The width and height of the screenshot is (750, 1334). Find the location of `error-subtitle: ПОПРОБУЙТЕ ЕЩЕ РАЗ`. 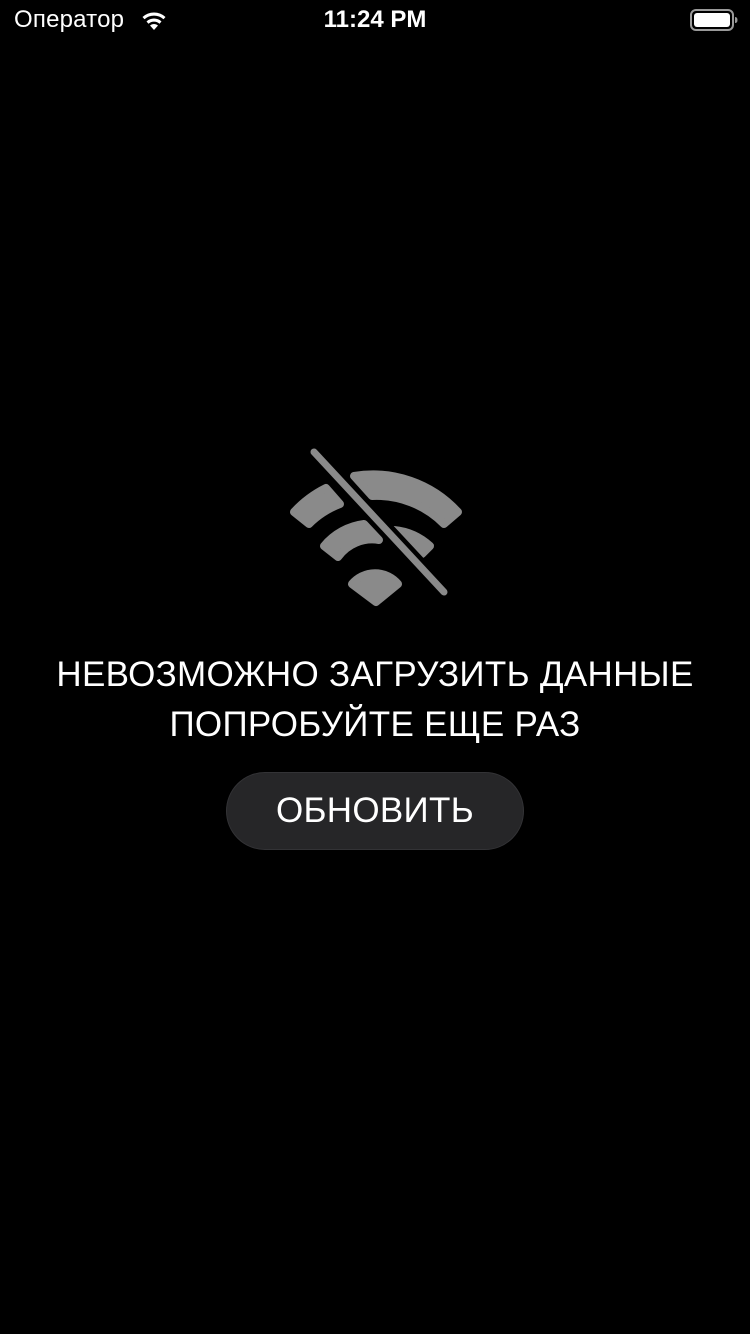

error-subtitle: ПОПРОБУЙТЕ ЕЩЕ РАЗ is located at coordinates (375, 724).